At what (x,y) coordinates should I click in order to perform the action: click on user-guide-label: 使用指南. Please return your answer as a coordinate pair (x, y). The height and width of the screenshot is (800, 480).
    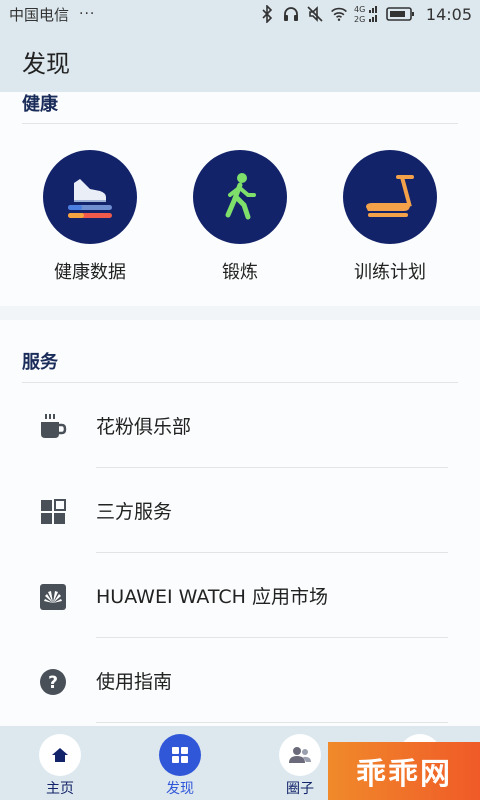
    Looking at the image, I should click on (134, 682).